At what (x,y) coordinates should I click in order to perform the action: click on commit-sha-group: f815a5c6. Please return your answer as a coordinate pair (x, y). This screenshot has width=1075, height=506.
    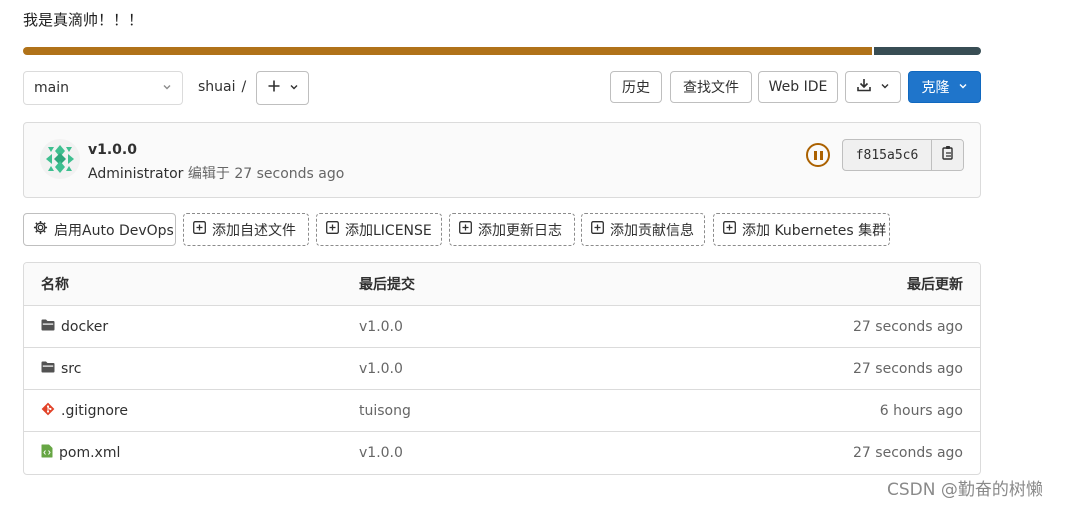
    Looking at the image, I should click on (903, 155).